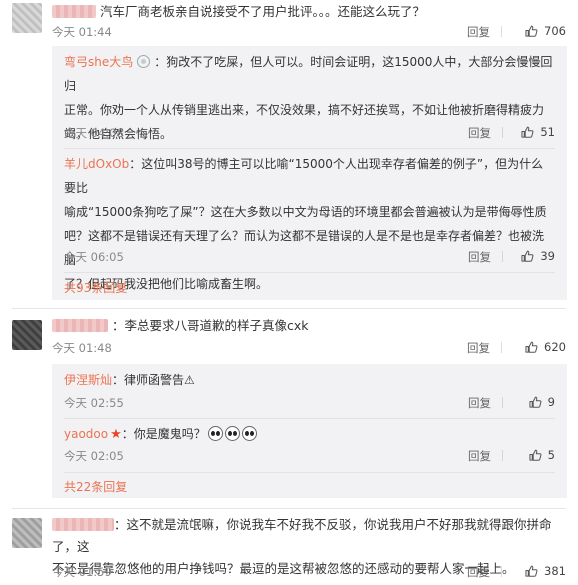  Describe the element at coordinates (163, 434) in the screenshot. I see `reply-text-line: ：你是魔鬼吗？` at that location.